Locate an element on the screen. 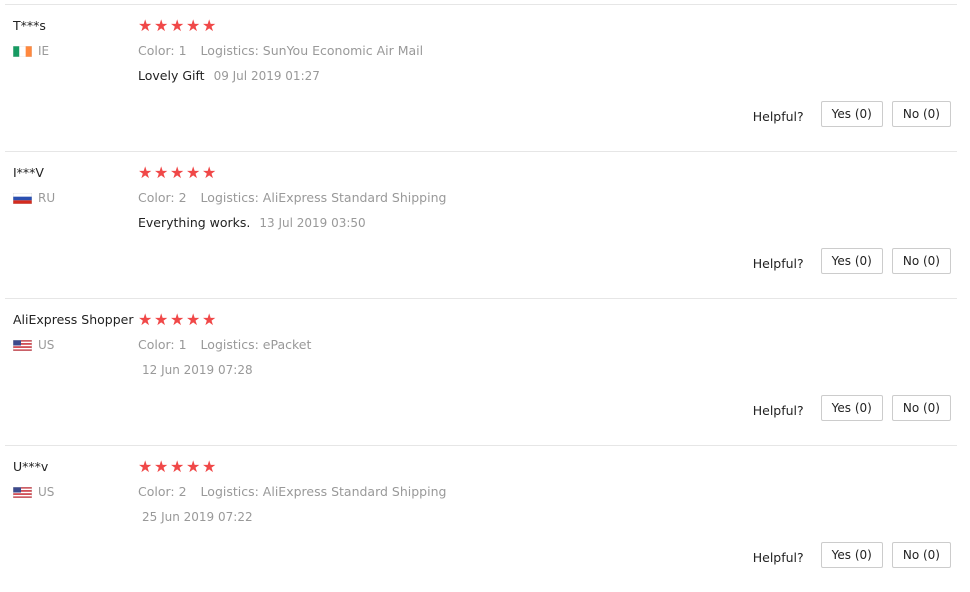 The height and width of the screenshot is (592, 970). review-date: 12 Jun 2019 07:28 is located at coordinates (197, 370).